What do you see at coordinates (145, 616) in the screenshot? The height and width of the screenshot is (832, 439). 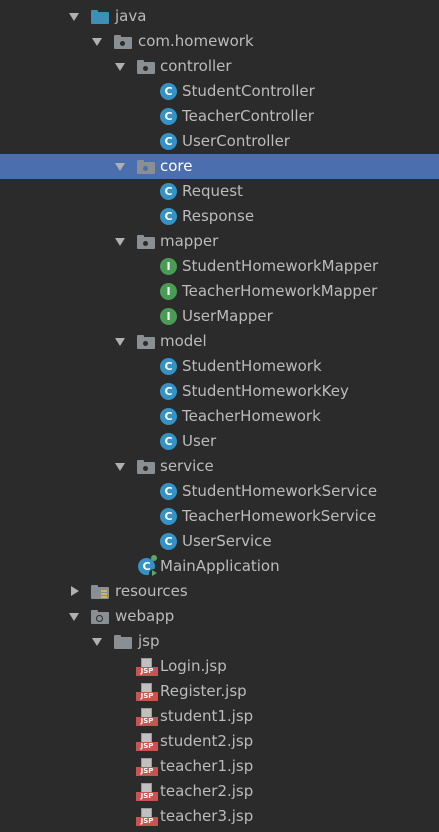 I see `tree-node-label: webapp` at bounding box center [145, 616].